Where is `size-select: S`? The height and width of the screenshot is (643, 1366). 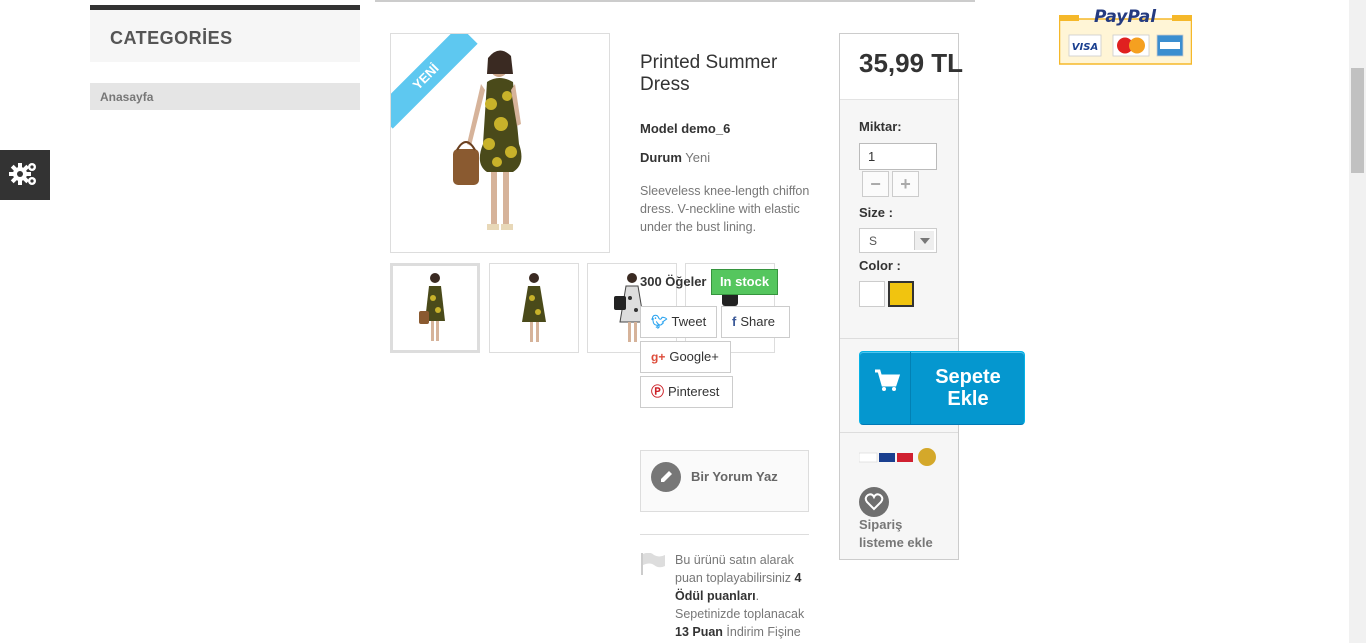
size-select: S is located at coordinates (898, 240).